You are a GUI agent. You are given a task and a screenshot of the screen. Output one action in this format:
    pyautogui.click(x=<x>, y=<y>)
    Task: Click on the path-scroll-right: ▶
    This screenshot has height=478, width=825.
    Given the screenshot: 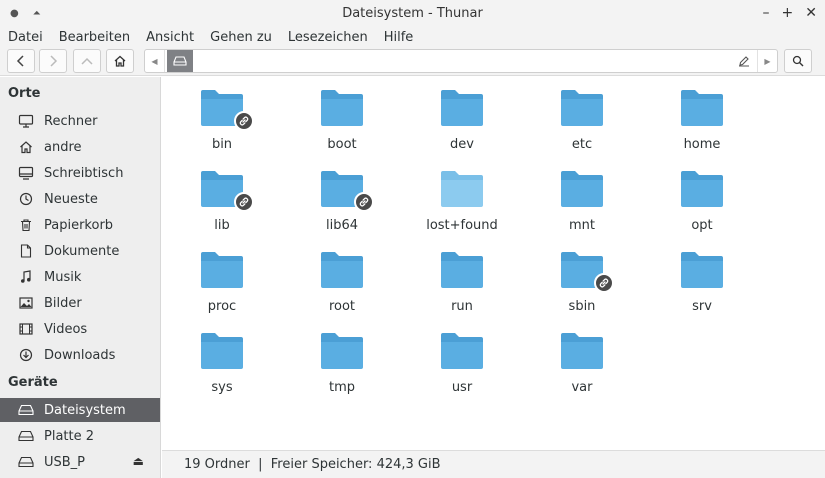 What is the action you would take?
    pyautogui.click(x=767, y=61)
    